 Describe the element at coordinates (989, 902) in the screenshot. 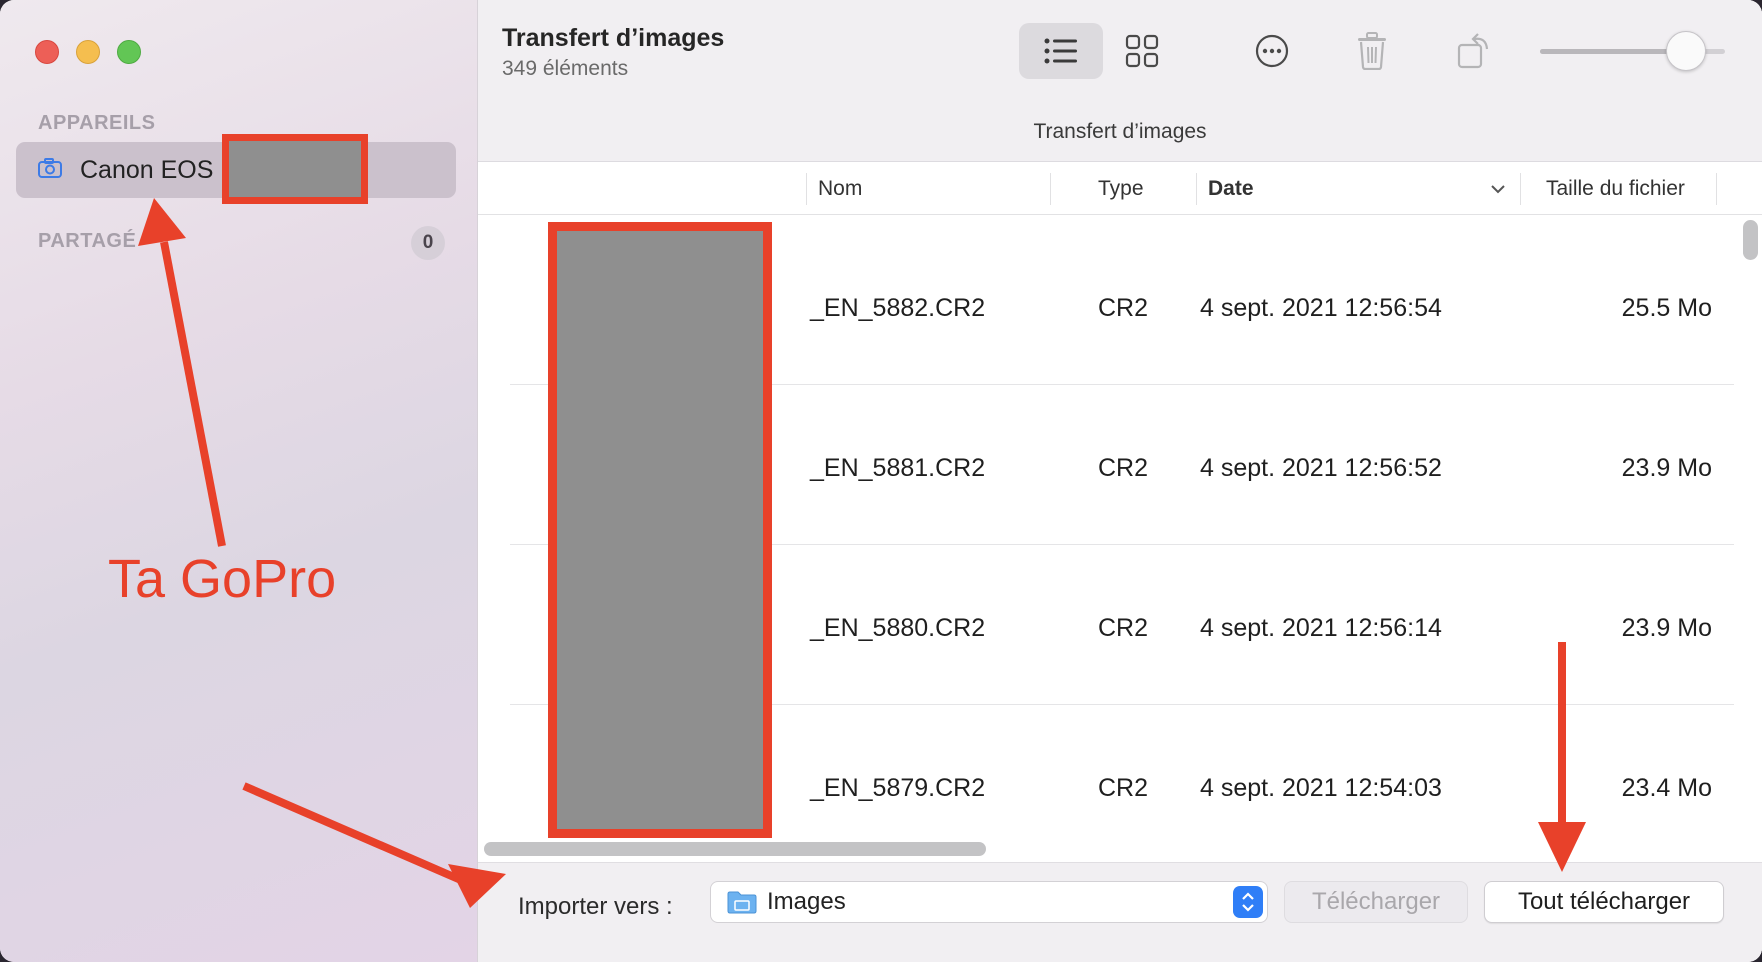

I see `destination-select: Images` at that location.